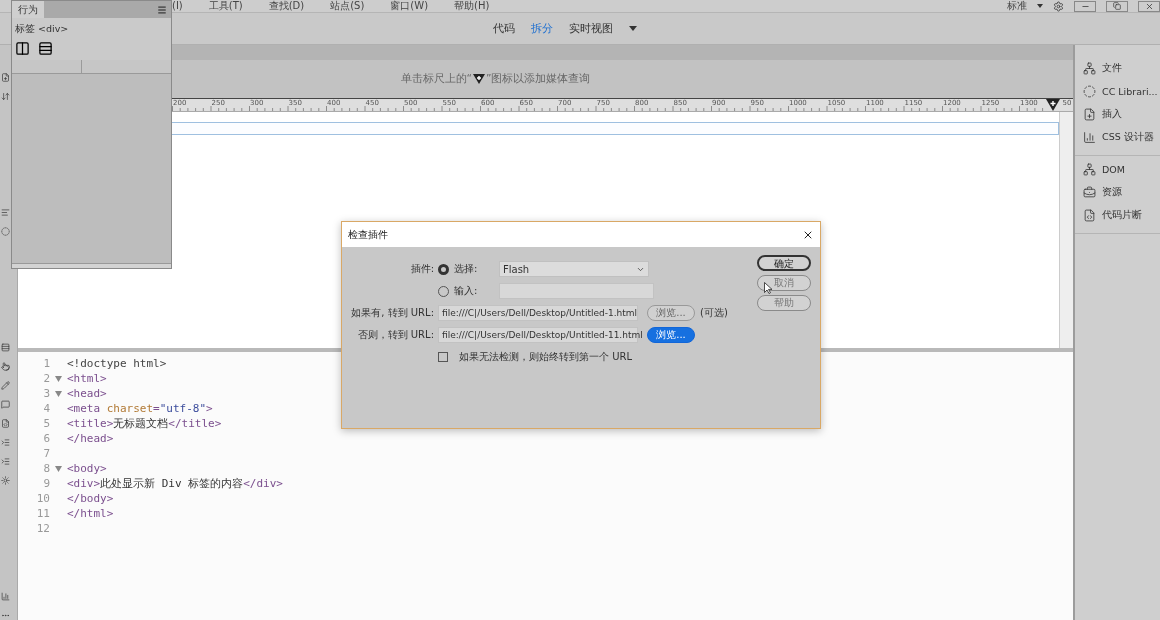 This screenshot has height=620, width=1160. Describe the element at coordinates (5, 366) in the screenshot. I see `pointer-icon` at that location.